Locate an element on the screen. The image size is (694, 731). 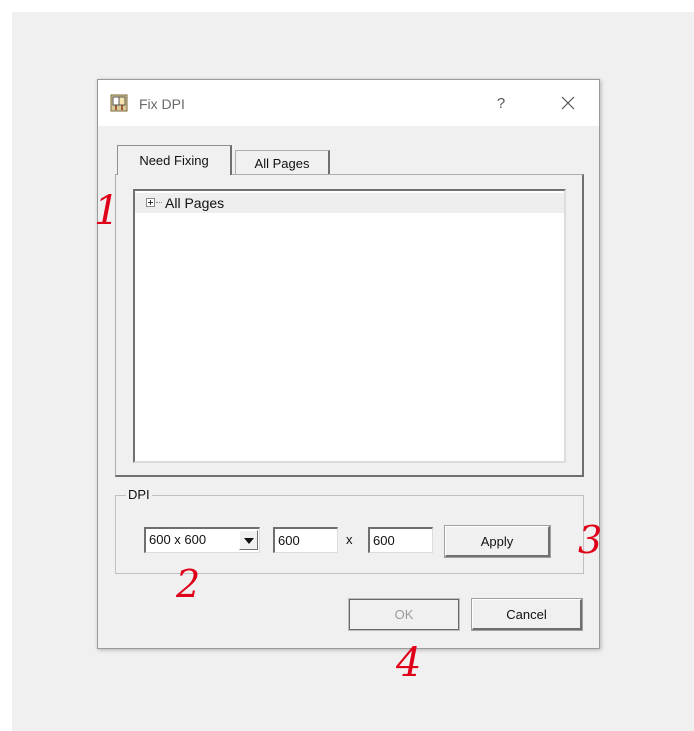
annotation-1: 1 is located at coordinates (107, 211).